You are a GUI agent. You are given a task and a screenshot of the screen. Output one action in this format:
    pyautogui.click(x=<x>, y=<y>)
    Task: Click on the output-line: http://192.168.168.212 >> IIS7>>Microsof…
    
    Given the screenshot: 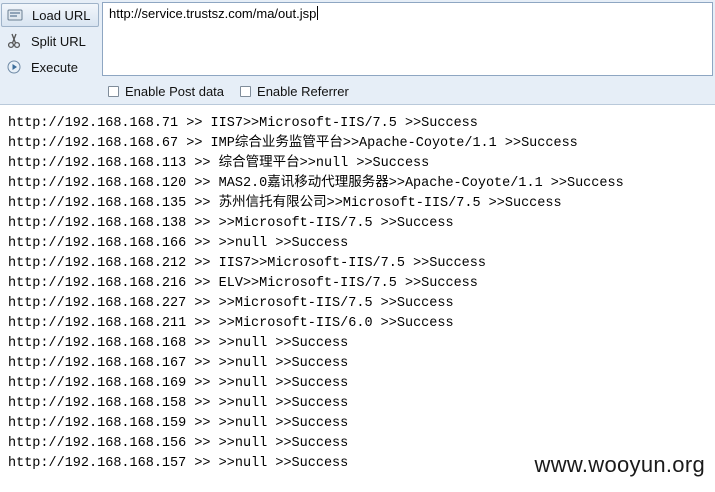 What is the action you would take?
    pyautogui.click(x=247, y=263)
    